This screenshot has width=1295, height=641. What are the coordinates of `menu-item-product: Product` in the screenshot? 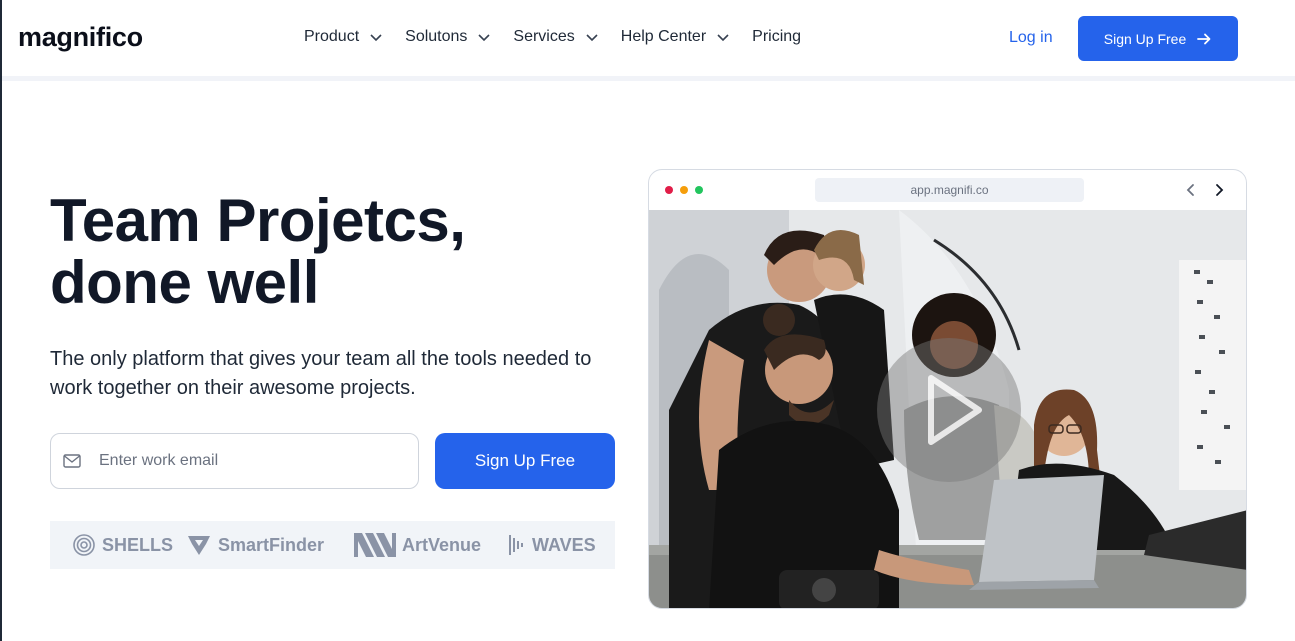 It's located at (343, 37).